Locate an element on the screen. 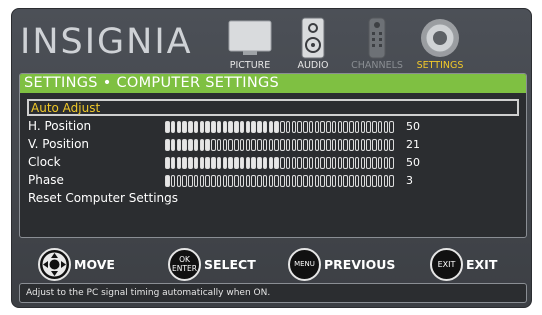 The image size is (542, 315). tab-audio: AUDIO is located at coordinates (313, 44).